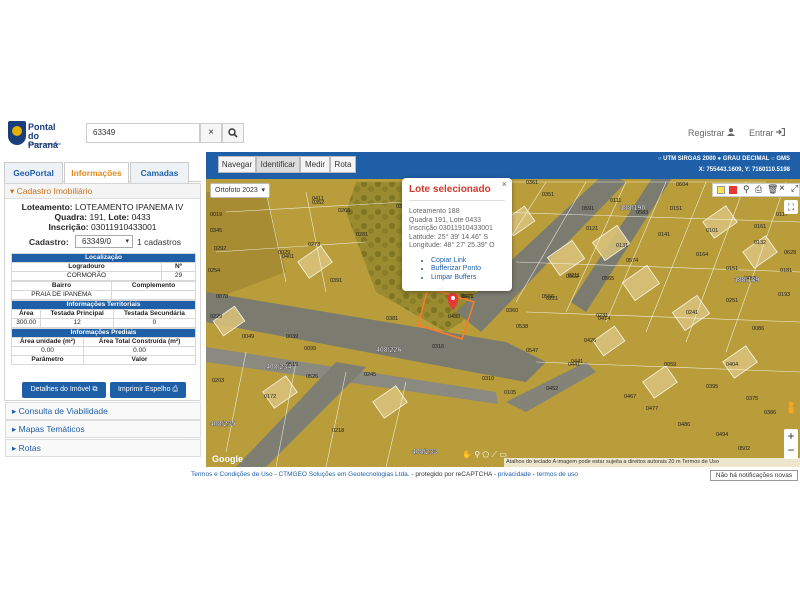  I want to click on detalhes-imovel-button: Detalhes do Imóvel ⧉, so click(64, 390).